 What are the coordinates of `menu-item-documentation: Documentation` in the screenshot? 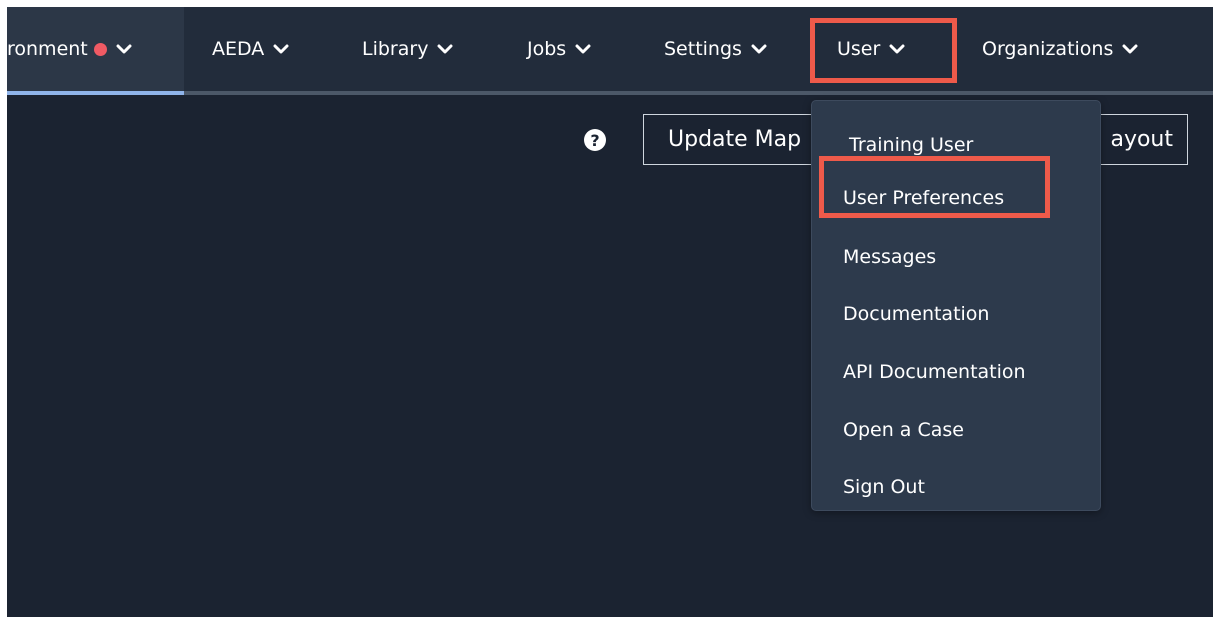 It's located at (916, 314).